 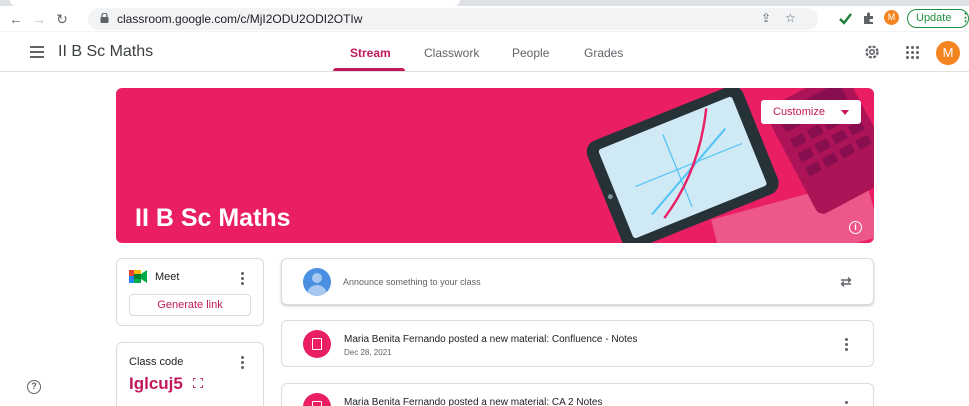 What do you see at coordinates (190, 305) in the screenshot?
I see `generate-link-button: Generate link` at bounding box center [190, 305].